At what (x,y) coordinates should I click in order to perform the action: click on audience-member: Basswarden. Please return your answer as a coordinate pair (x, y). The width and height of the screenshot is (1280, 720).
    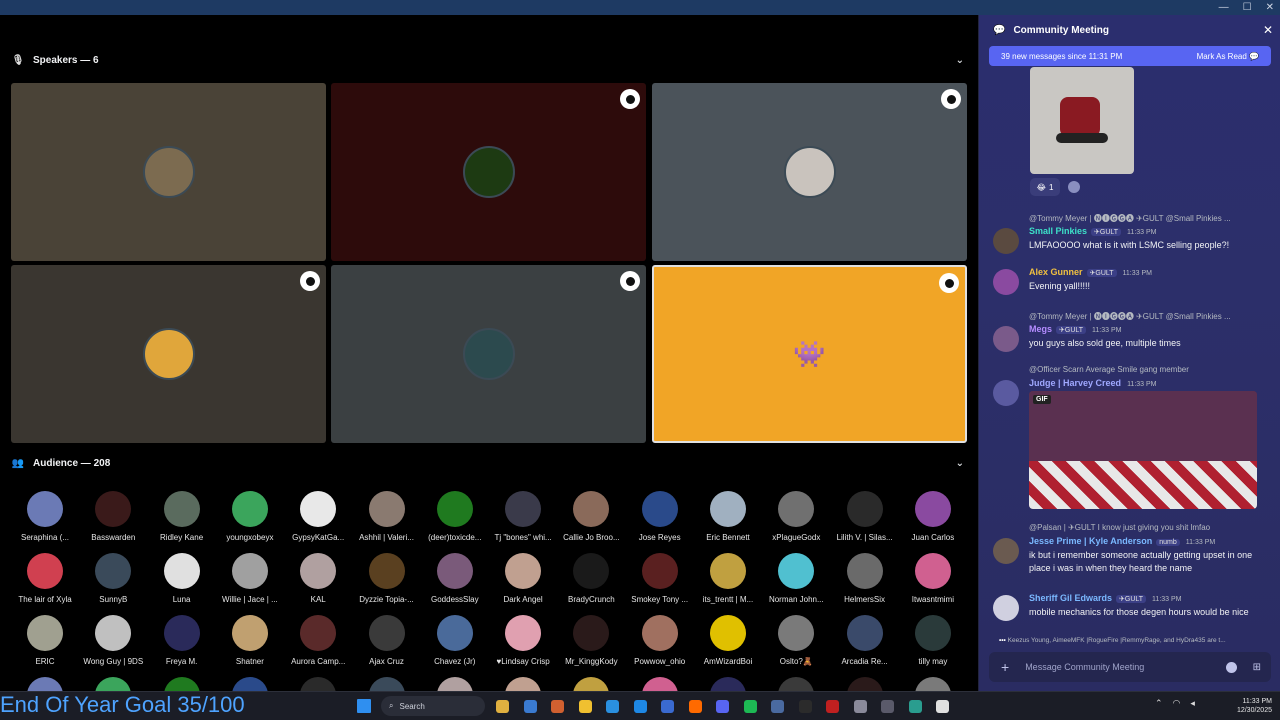
    Looking at the image, I should click on (113, 516).